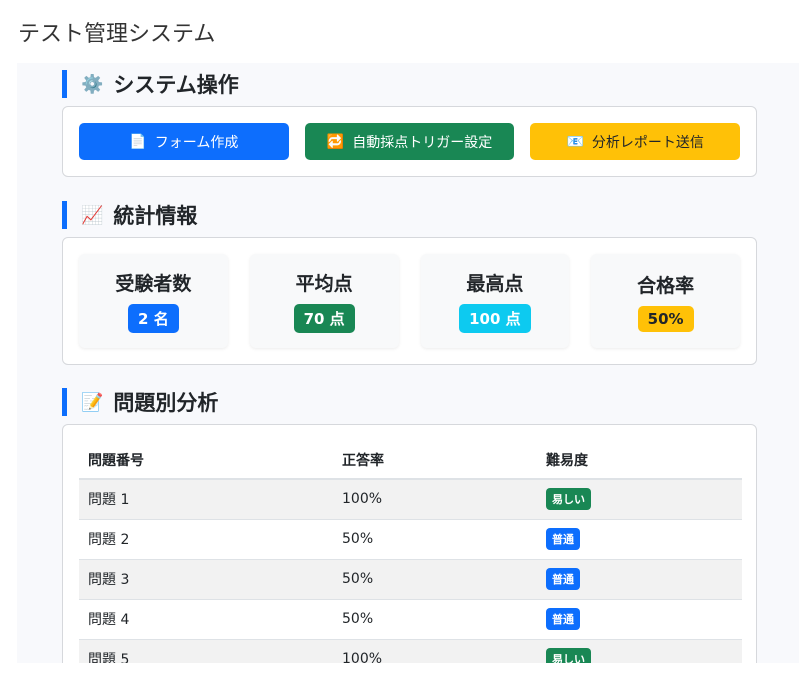 The width and height of the screenshot is (799, 681). What do you see at coordinates (422, 141) in the screenshot?
I see `button-label: 自動採点トリガー設定` at bounding box center [422, 141].